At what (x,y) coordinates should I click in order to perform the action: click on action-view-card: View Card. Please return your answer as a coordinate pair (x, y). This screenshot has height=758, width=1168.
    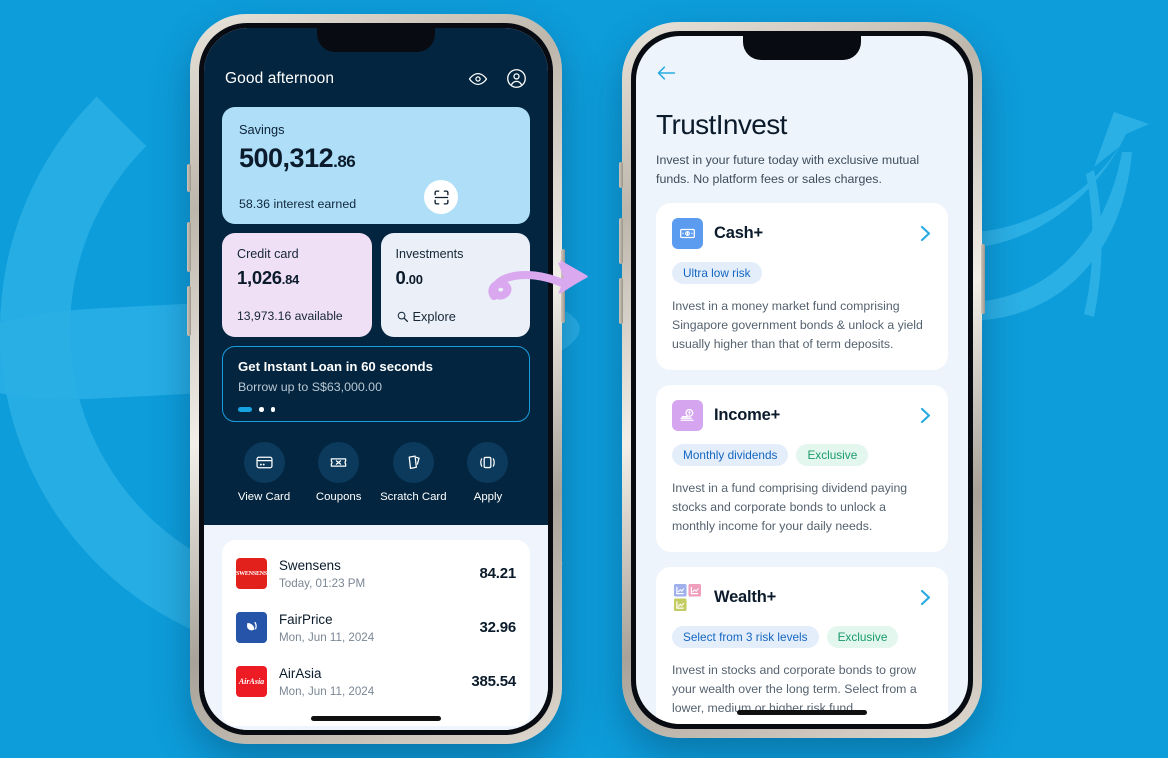
    Looking at the image, I should click on (264, 472).